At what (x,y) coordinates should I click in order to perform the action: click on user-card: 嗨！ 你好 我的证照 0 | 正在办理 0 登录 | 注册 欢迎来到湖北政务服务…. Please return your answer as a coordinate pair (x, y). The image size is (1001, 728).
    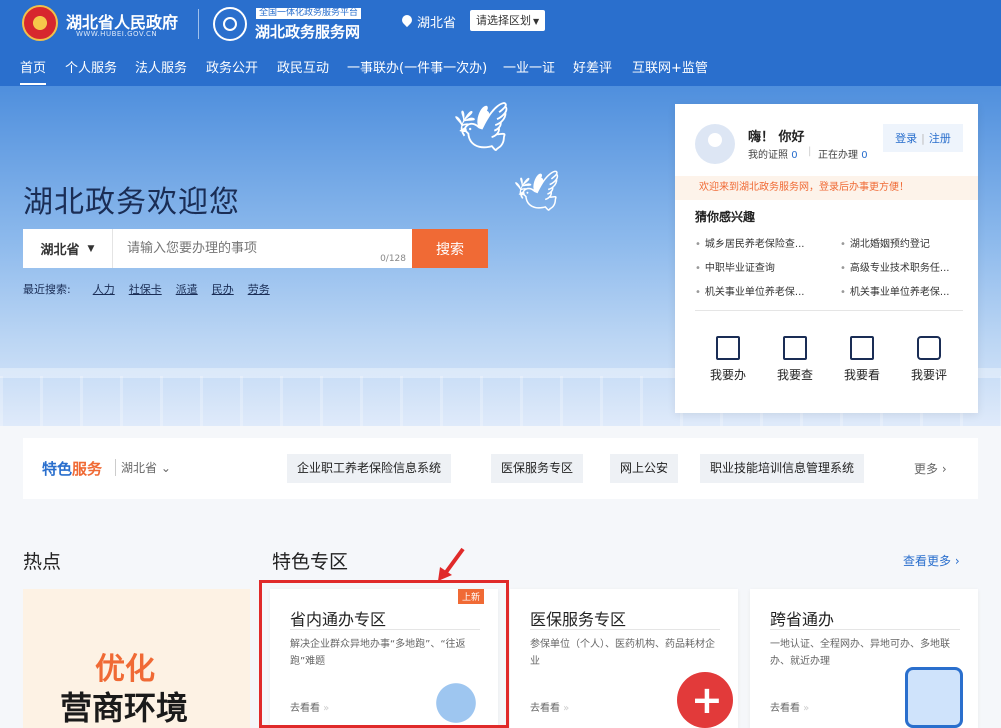
    Looking at the image, I should click on (826, 258).